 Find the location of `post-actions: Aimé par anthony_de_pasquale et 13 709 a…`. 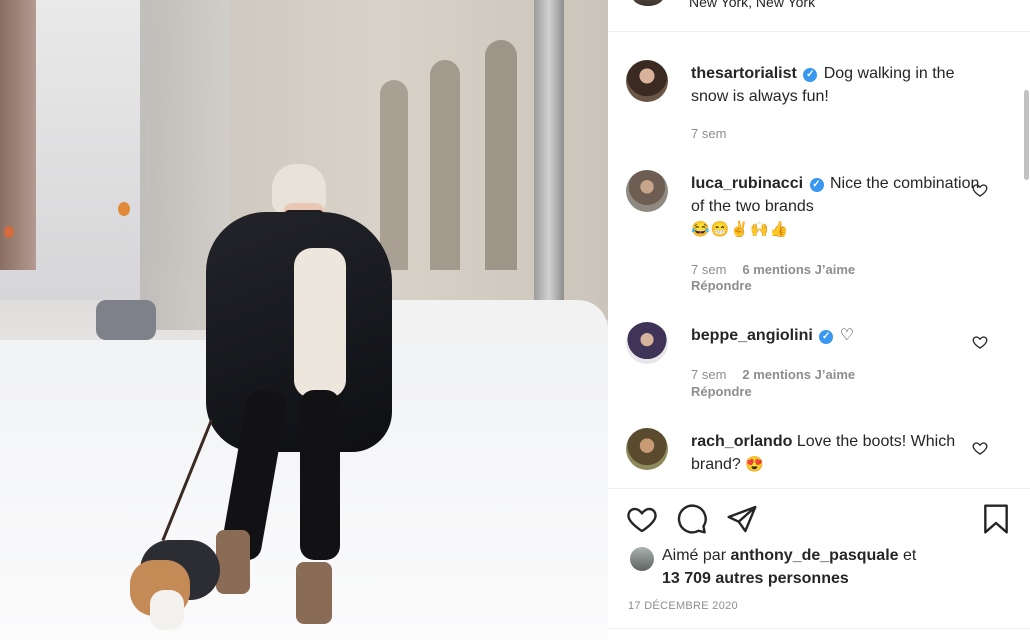

post-actions: Aimé par anthony_de_pasquale et 13 709 a… is located at coordinates (819, 564).